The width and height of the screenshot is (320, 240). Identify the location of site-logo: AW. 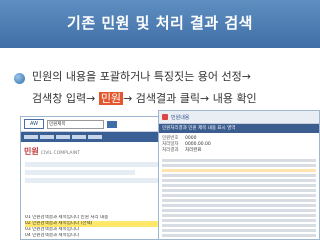
(34, 124).